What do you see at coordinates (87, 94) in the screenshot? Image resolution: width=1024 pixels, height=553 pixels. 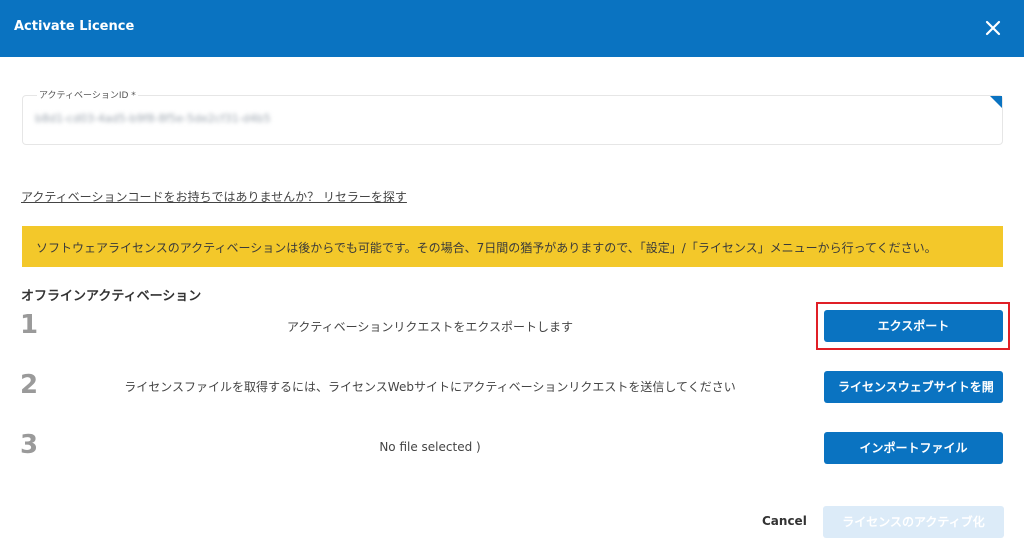 I see `activation-id-label: アクティベーションID *` at bounding box center [87, 94].